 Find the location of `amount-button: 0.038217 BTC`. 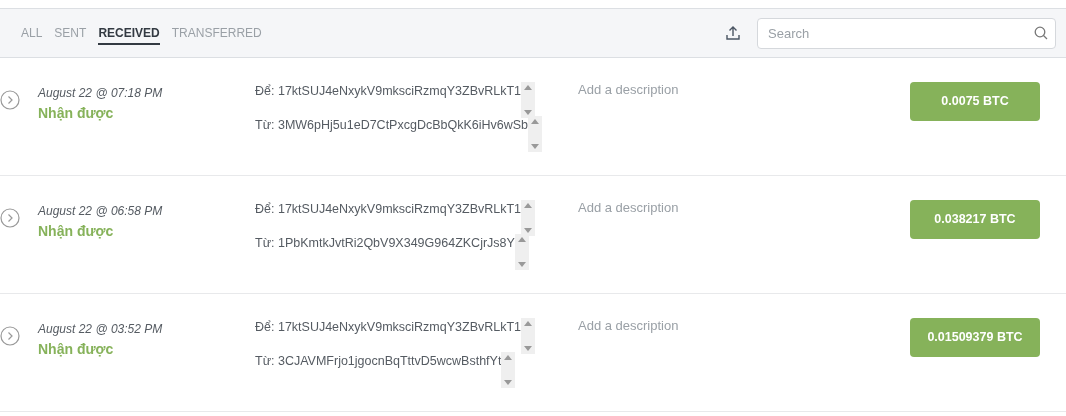

amount-button: 0.038217 BTC is located at coordinates (975, 219).